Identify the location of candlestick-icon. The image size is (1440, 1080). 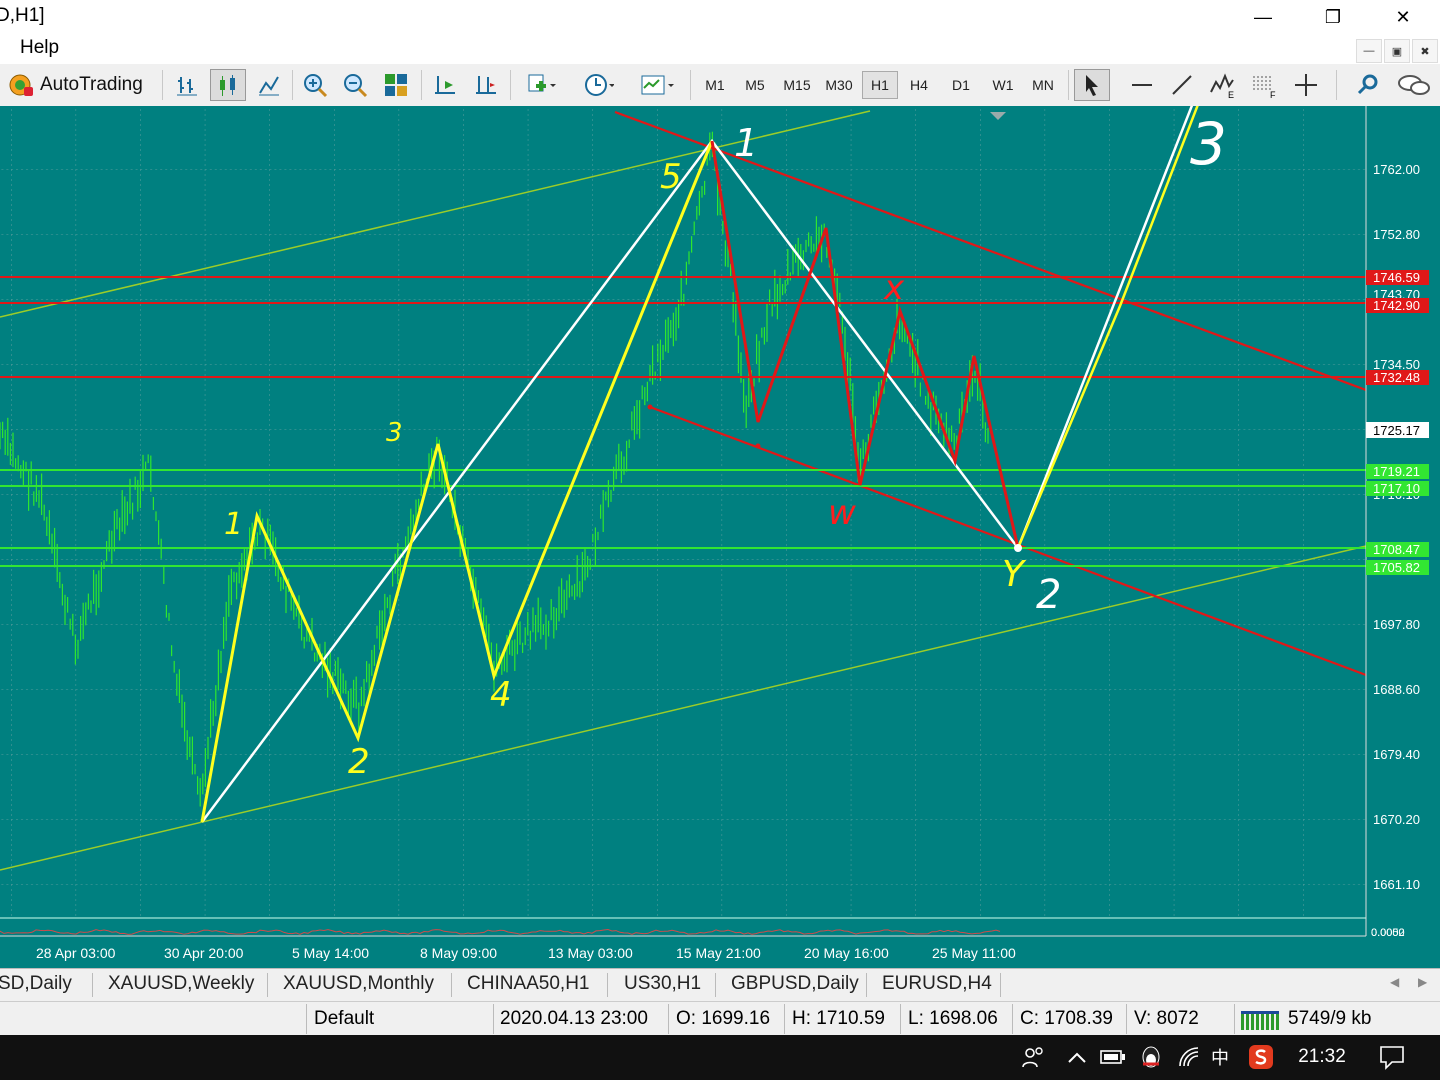
(228, 85).